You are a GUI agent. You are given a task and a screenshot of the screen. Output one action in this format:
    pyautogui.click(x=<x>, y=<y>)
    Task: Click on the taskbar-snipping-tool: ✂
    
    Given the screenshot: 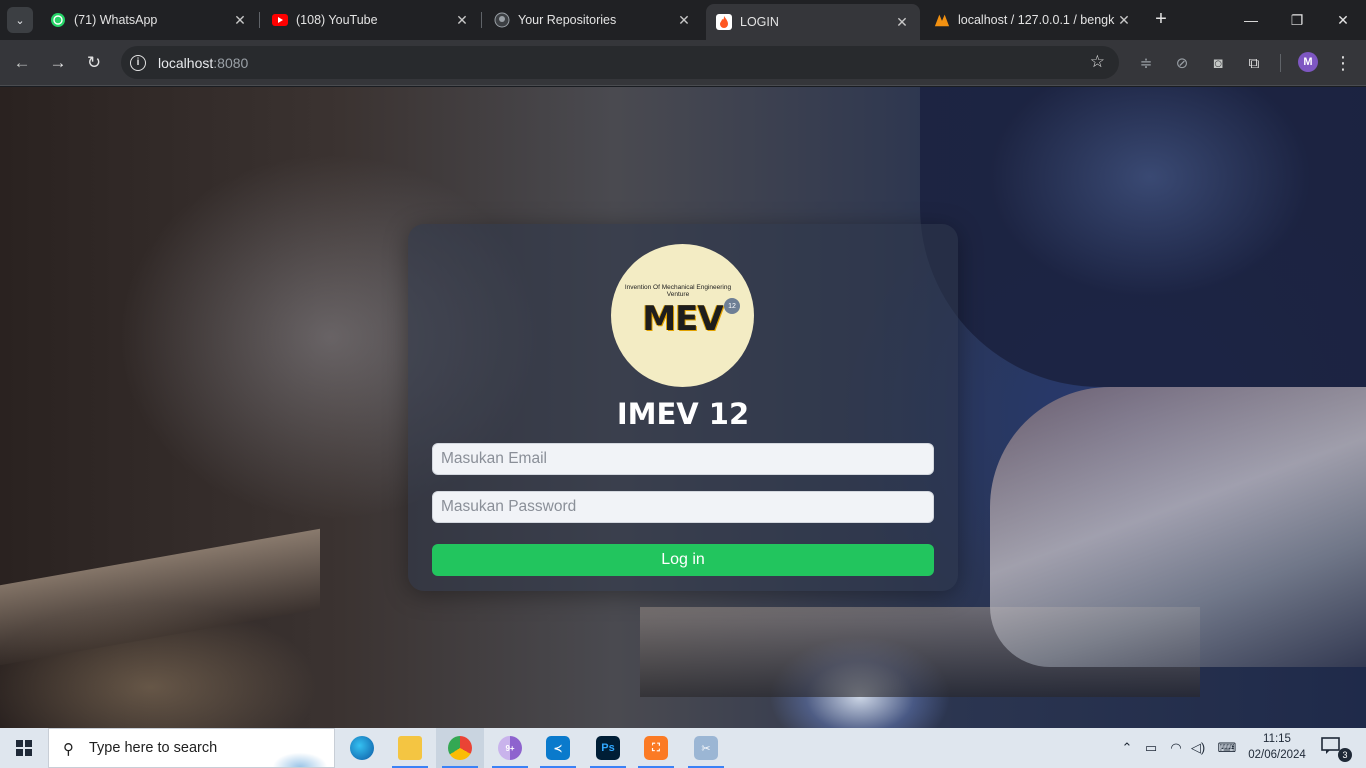 What is the action you would take?
    pyautogui.click(x=706, y=748)
    